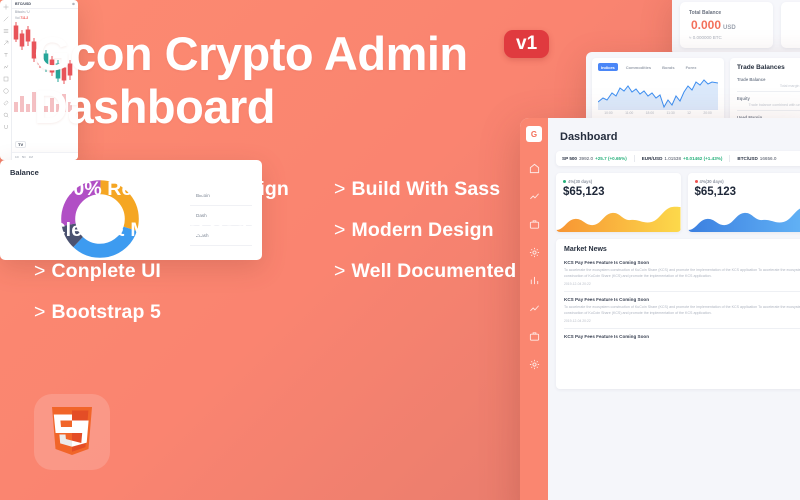  What do you see at coordinates (6, 43) in the screenshot?
I see `pitchfork-icon` at bounding box center [6, 43].